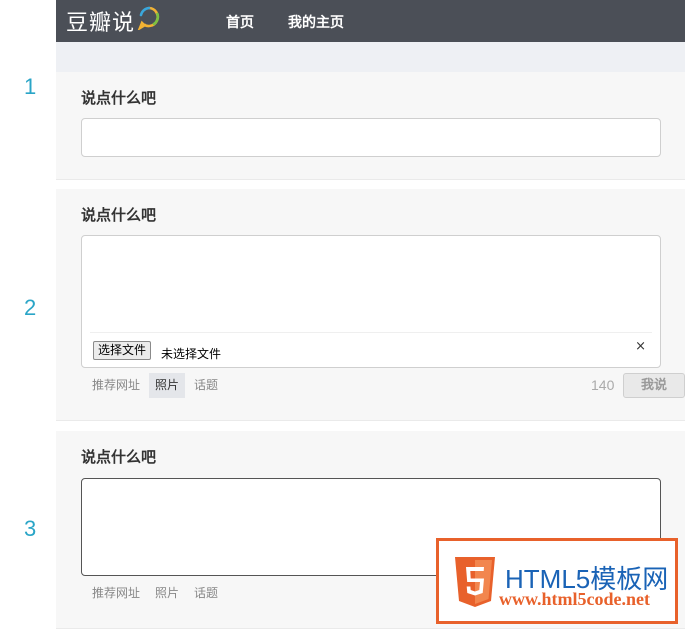  What do you see at coordinates (383, 385) in the screenshot?
I see `compose-toolbar: 推荐网址 照片 话题 140 我说` at bounding box center [383, 385].